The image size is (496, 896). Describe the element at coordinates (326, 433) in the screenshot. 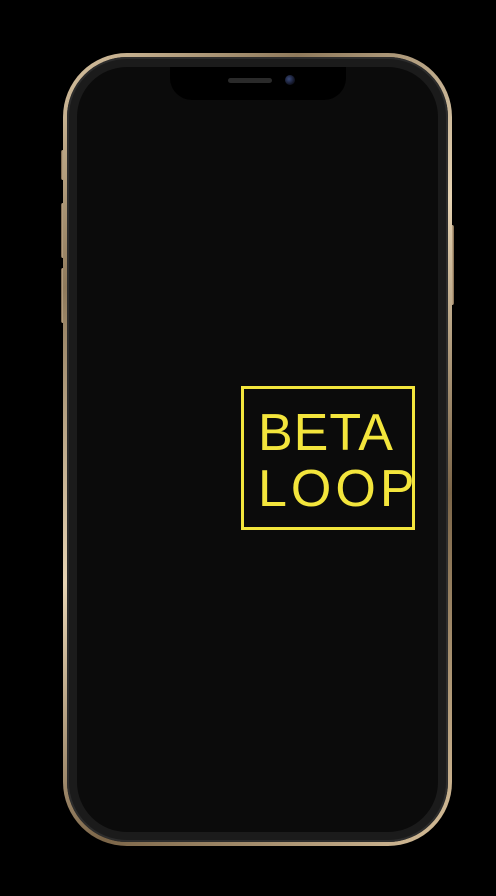

I see `logo-line-beta: BETA` at that location.